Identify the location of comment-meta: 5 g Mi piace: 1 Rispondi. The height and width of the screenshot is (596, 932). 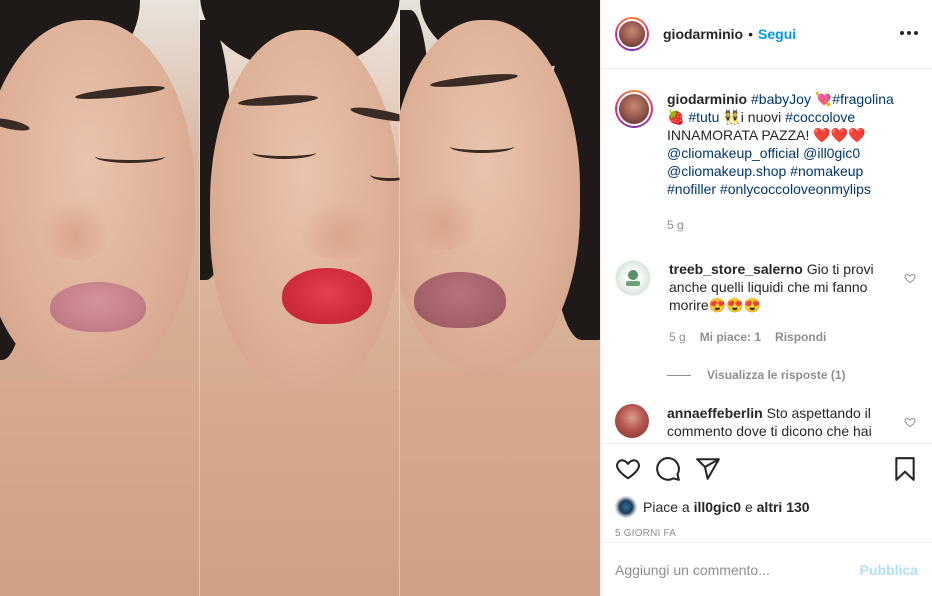
(789, 337).